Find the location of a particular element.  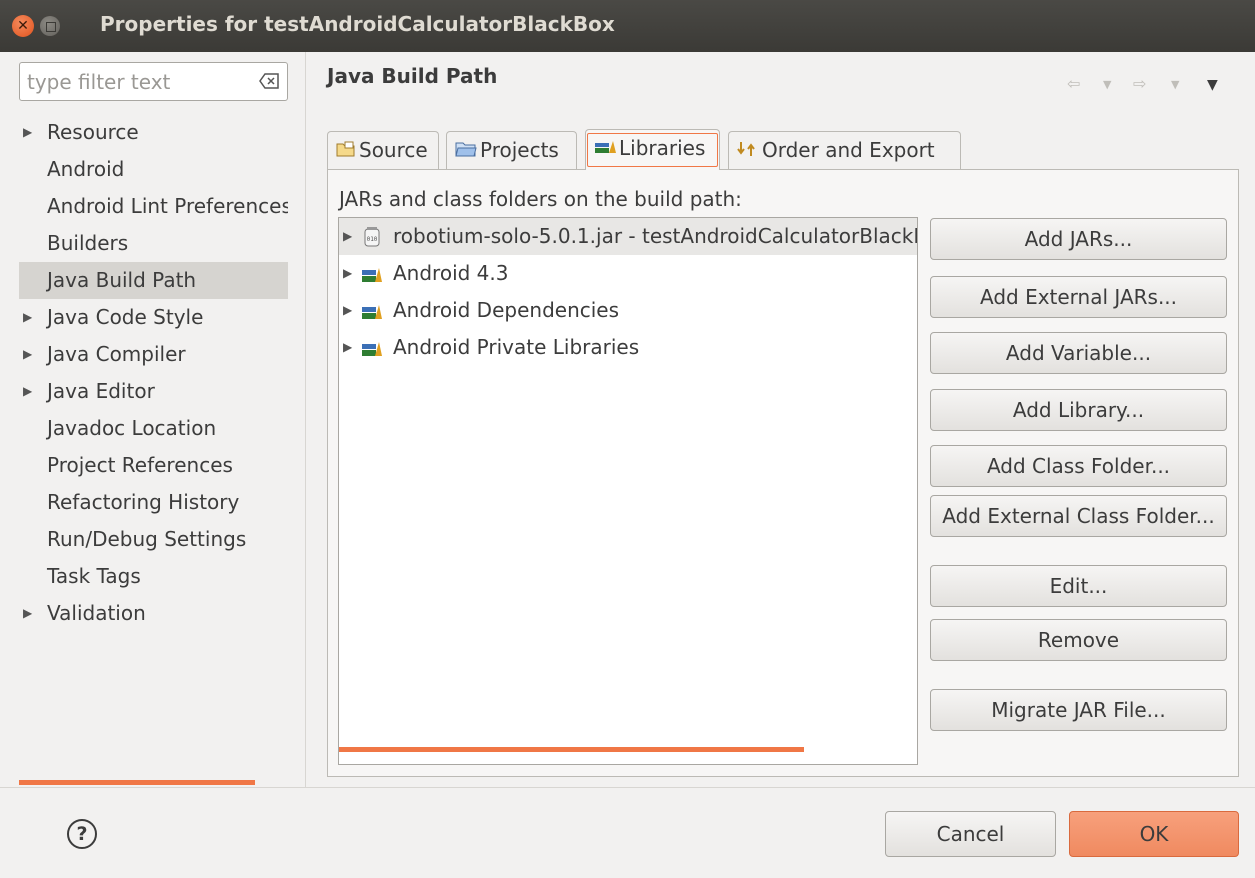

sidebar-item-label: Java Build Path is located at coordinates (122, 280).